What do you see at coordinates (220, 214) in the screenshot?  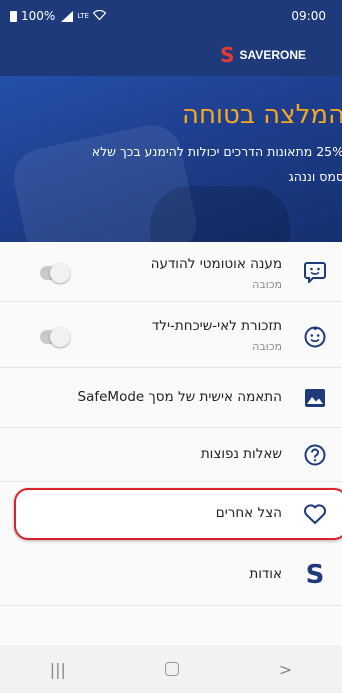 I see `hero-background-shape` at bounding box center [220, 214].